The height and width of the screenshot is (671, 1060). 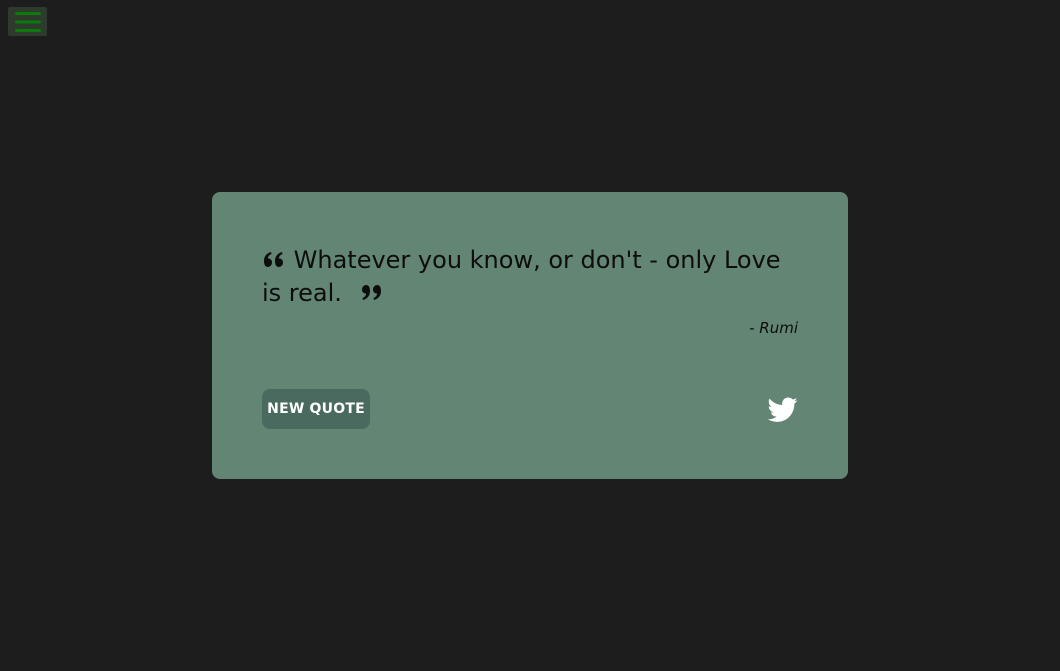 What do you see at coordinates (372, 293) in the screenshot?
I see `quote-right-icon` at bounding box center [372, 293].